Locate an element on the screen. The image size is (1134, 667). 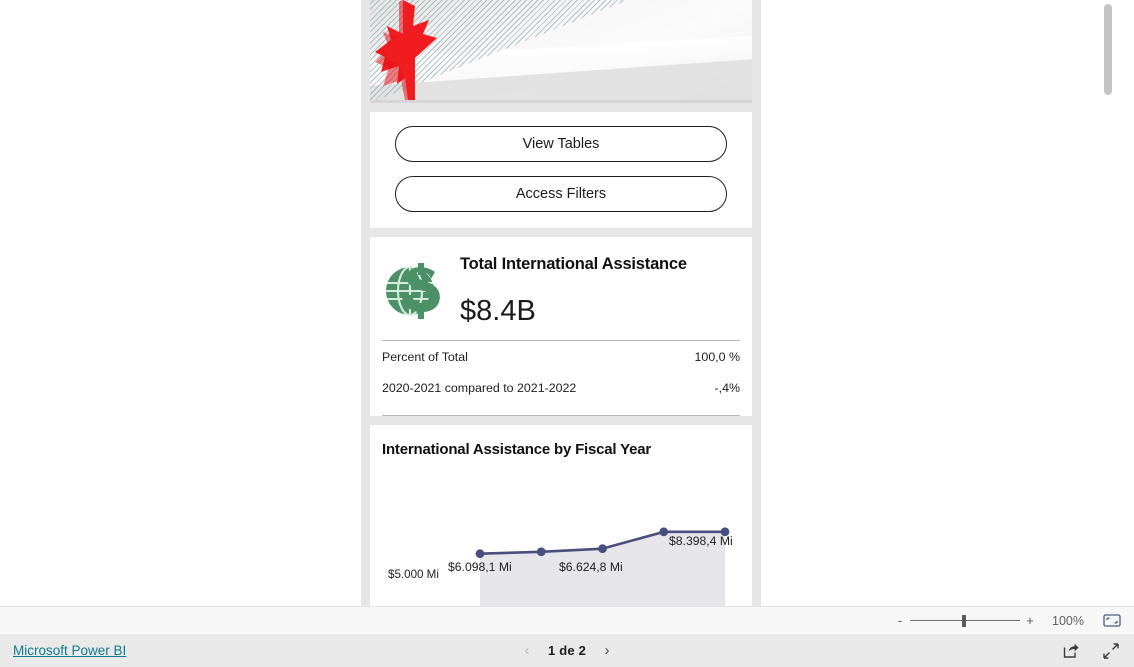
scrollbar-thumb is located at coordinates (1108, 49).